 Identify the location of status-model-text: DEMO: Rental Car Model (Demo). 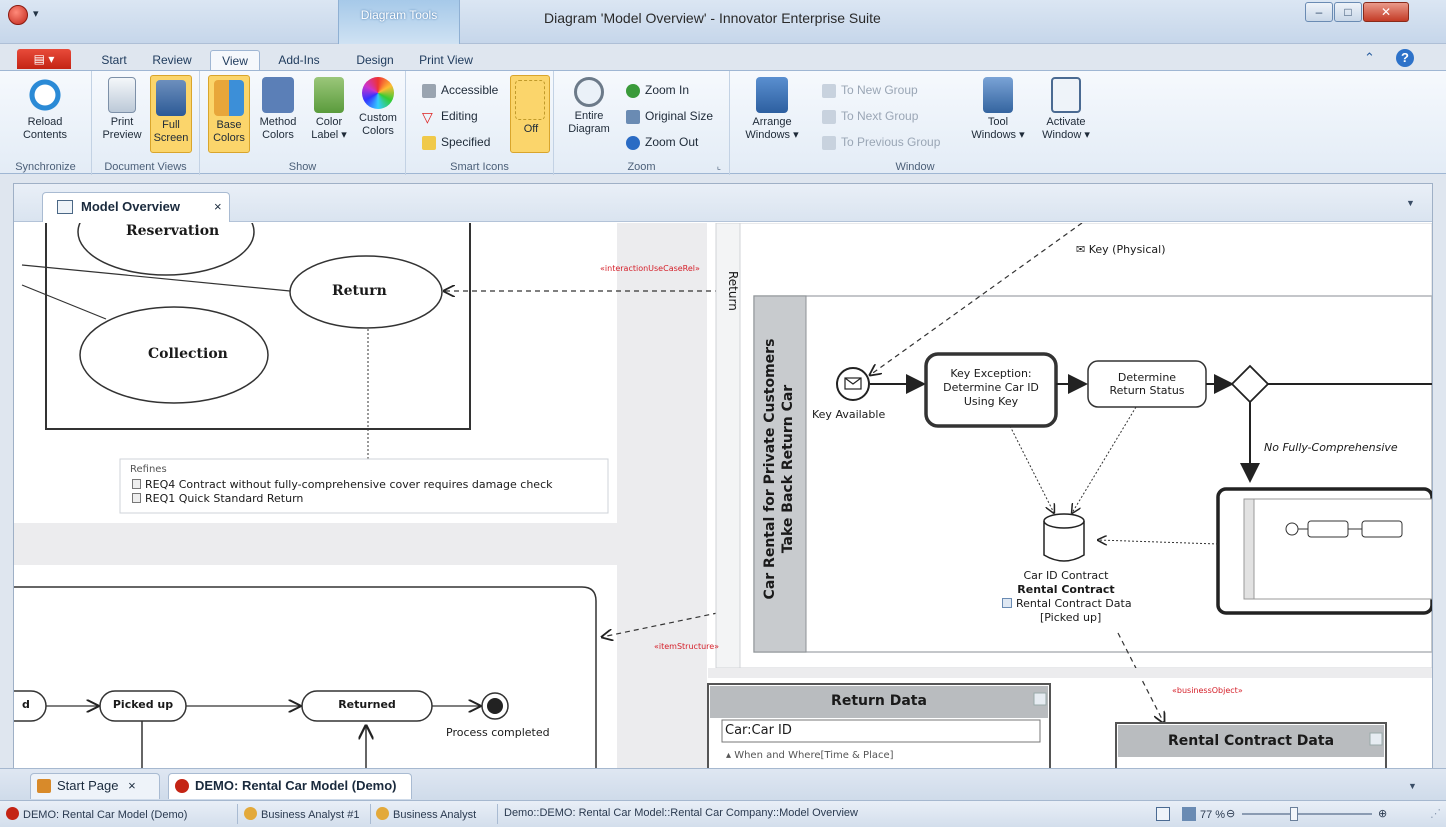
(105, 815).